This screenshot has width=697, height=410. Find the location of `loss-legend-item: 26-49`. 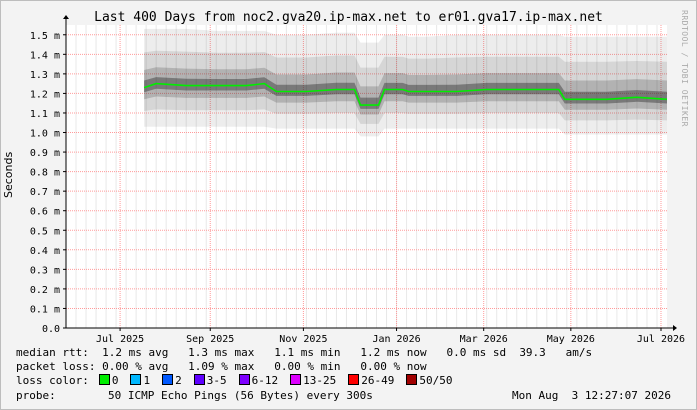

loss-legend-item: 26-49 is located at coordinates (371, 380).